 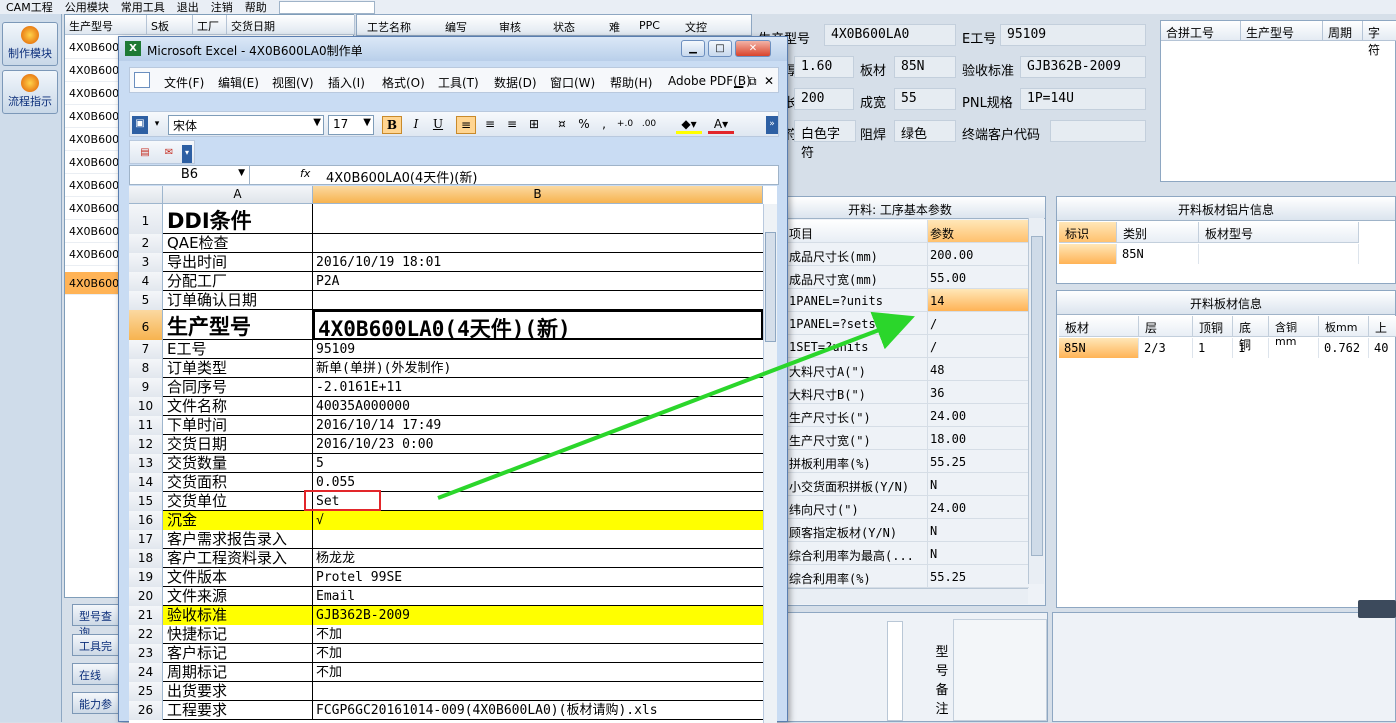 I want to click on param-row: 综合利用率为最高(... N, so click(x=892, y=553).